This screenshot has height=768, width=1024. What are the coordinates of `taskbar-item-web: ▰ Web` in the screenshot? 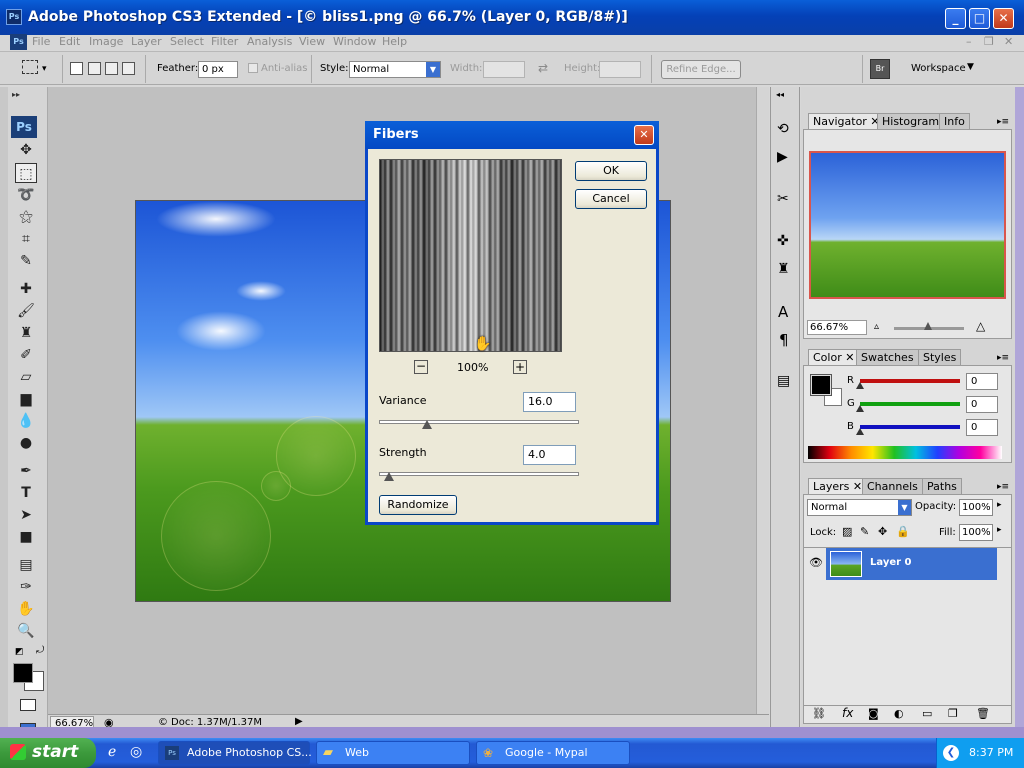 It's located at (393, 753).